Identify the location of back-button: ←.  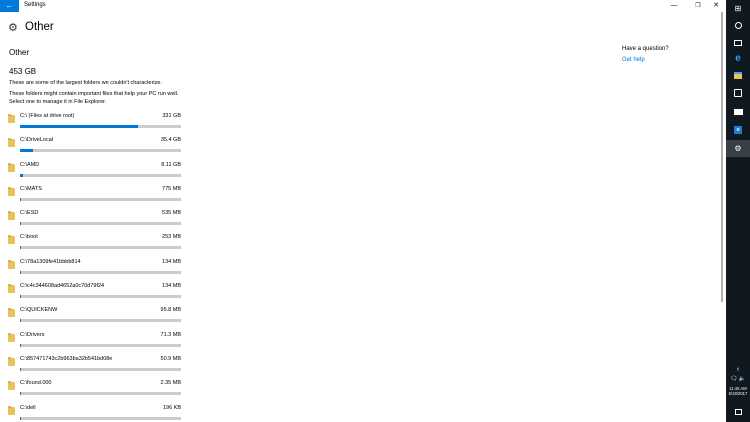
(9, 6).